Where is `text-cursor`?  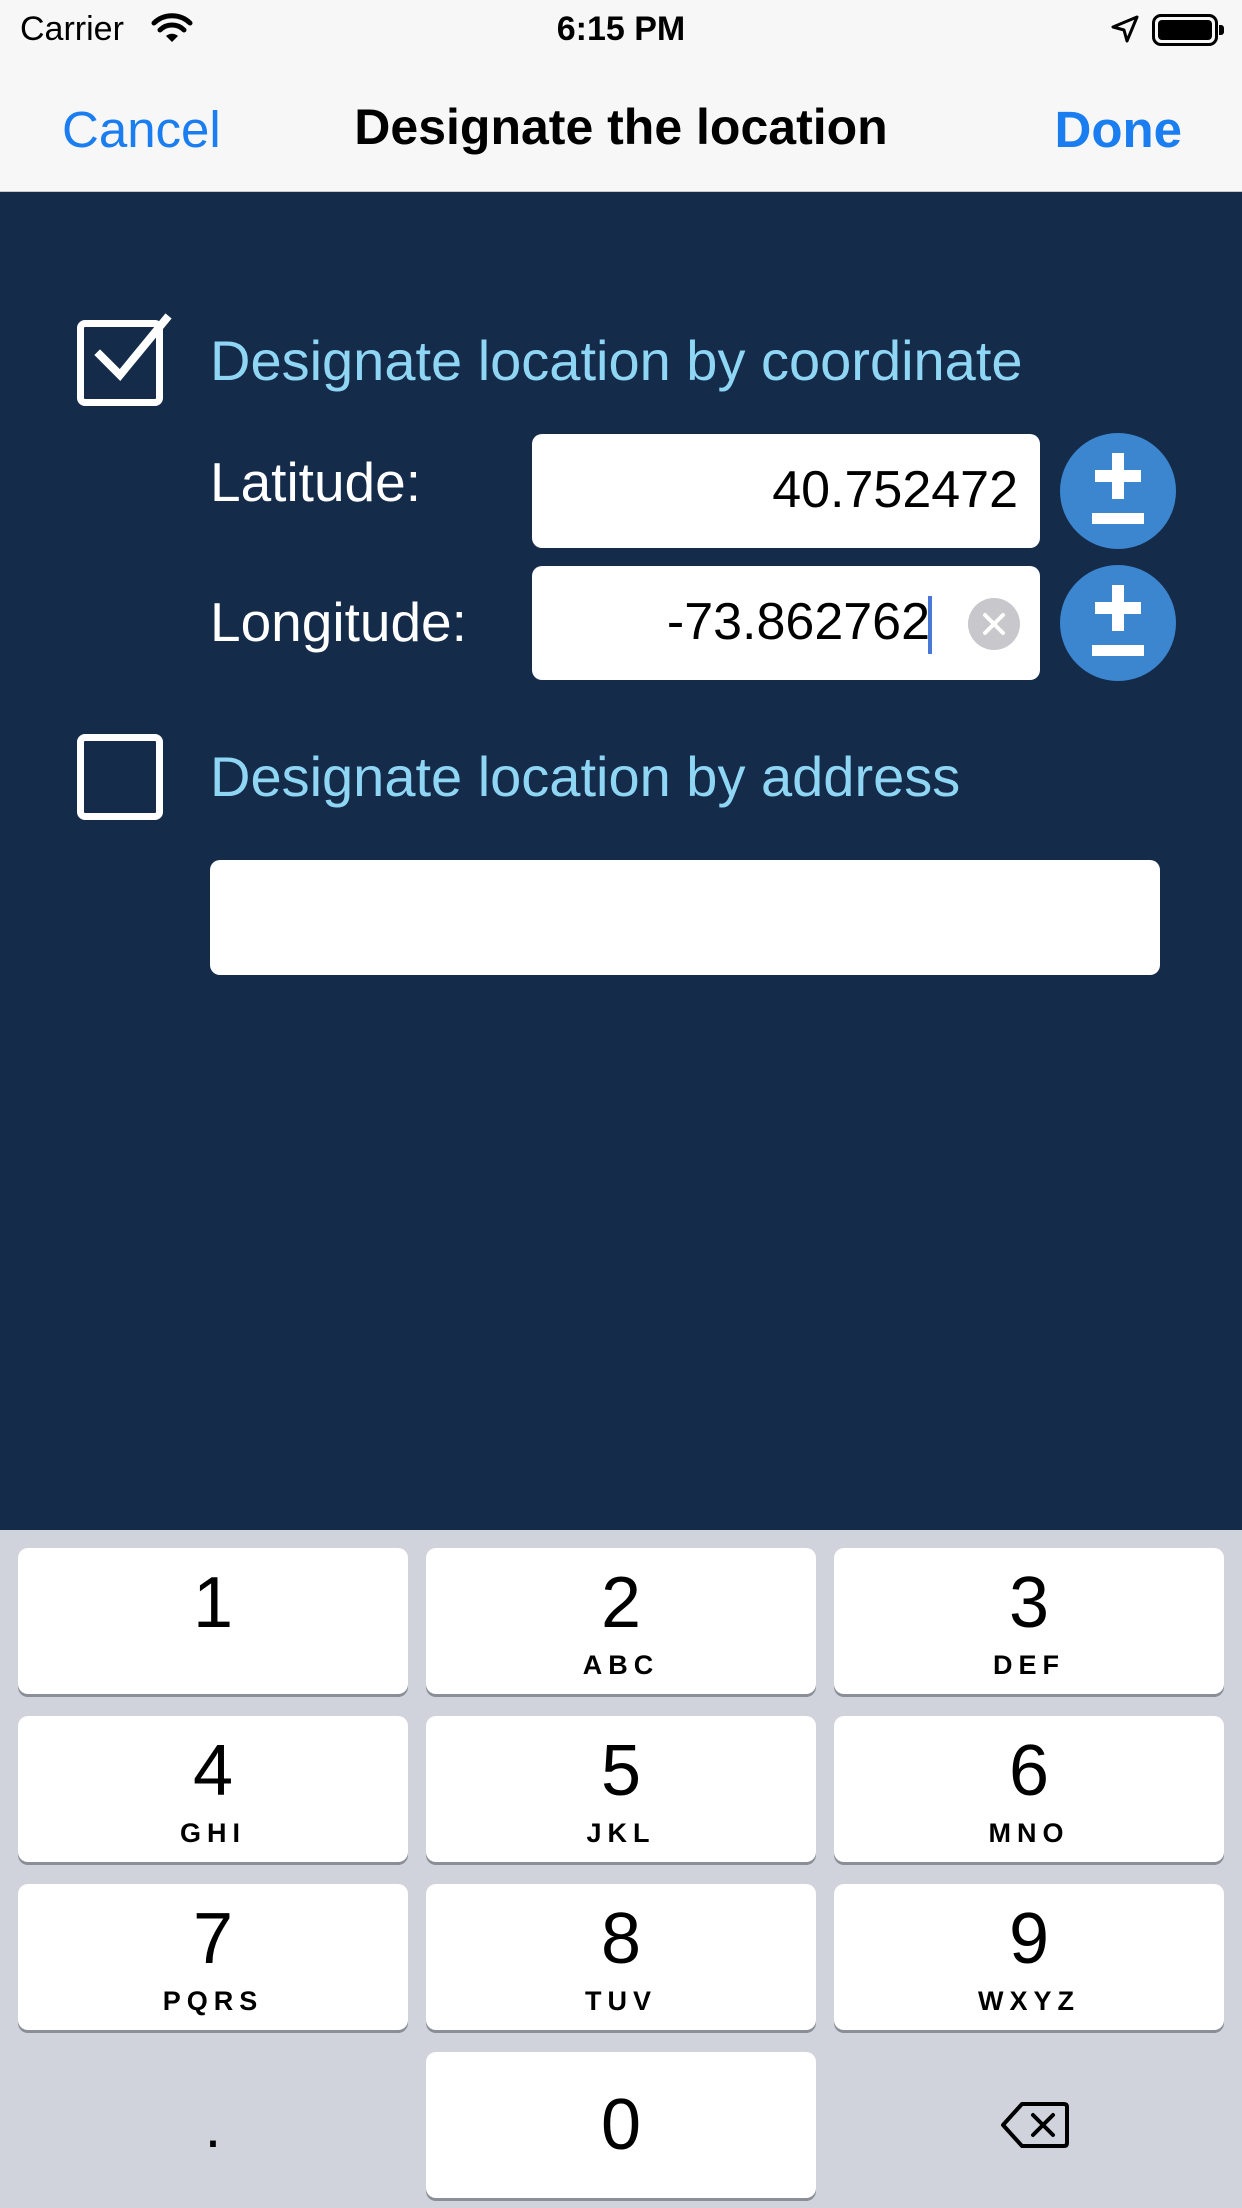
text-cursor is located at coordinates (930, 625).